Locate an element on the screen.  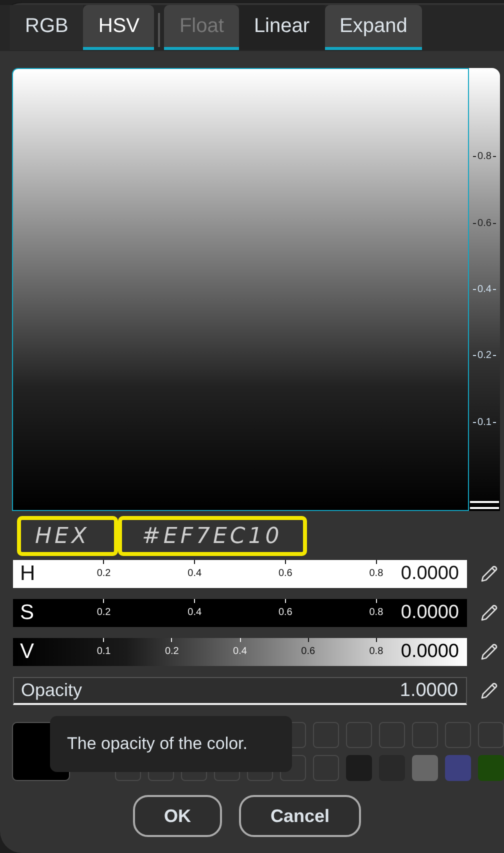
slider-label: H is located at coordinates (27, 574).